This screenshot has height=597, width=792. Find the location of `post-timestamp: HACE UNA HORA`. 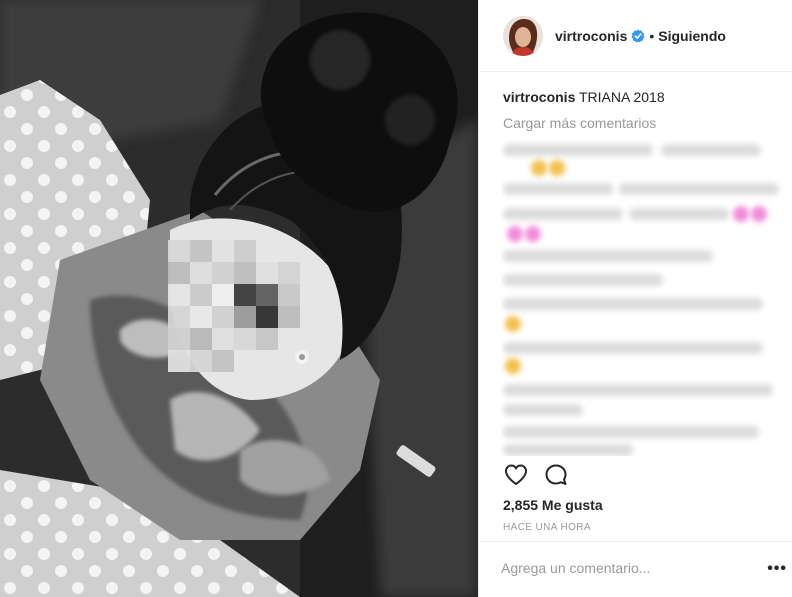

post-timestamp: HACE UNA HORA is located at coordinates (547, 527).